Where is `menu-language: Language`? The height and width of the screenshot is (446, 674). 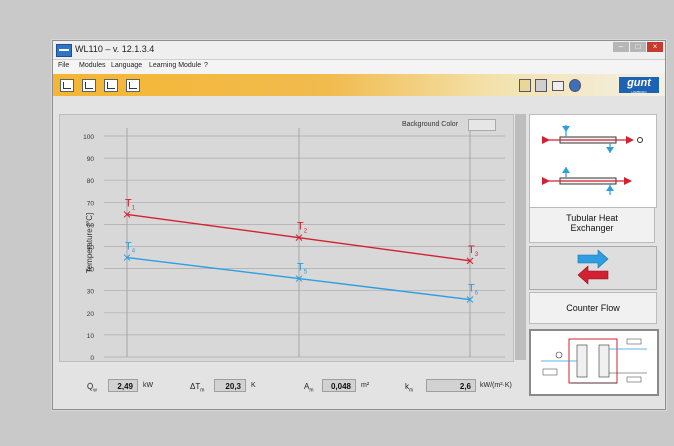
menu-language: Language is located at coordinates (126, 65).